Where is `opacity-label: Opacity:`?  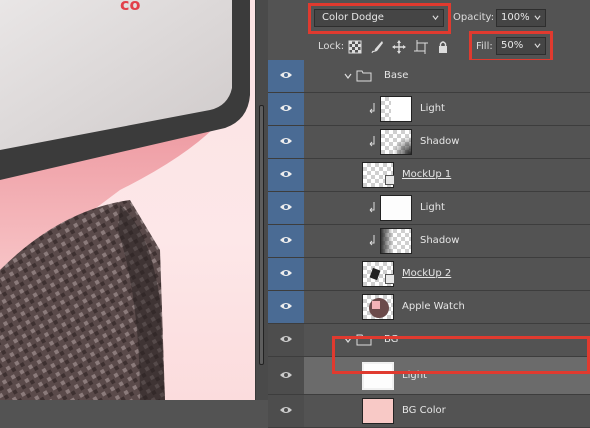
opacity-label: Opacity: is located at coordinates (474, 17).